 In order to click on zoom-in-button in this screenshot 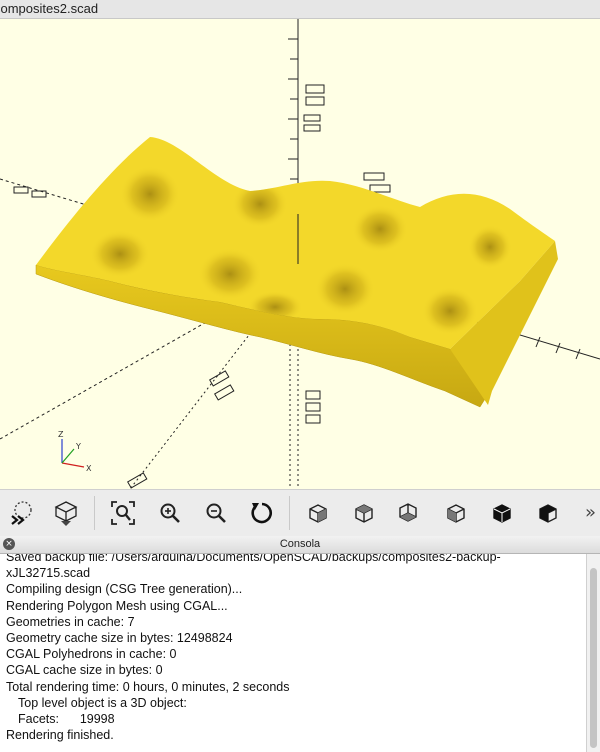, I will do `click(170, 513)`.